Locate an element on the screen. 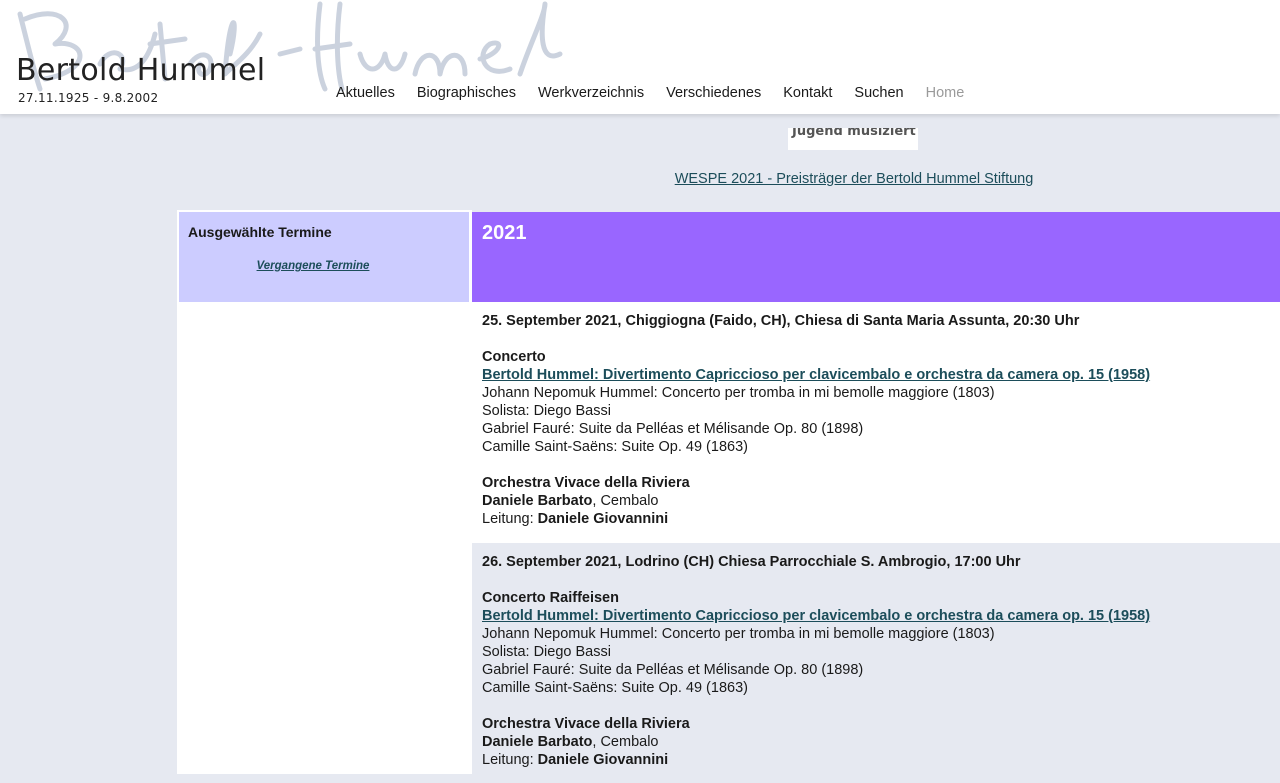 The image size is (1280, 783). nav-kontakt: Kontakt is located at coordinates (807, 93).